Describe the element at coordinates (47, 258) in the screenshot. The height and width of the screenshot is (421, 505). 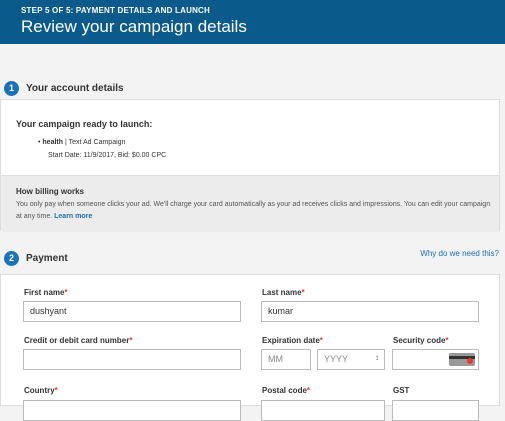
I see `payment-section-title: Payment` at that location.